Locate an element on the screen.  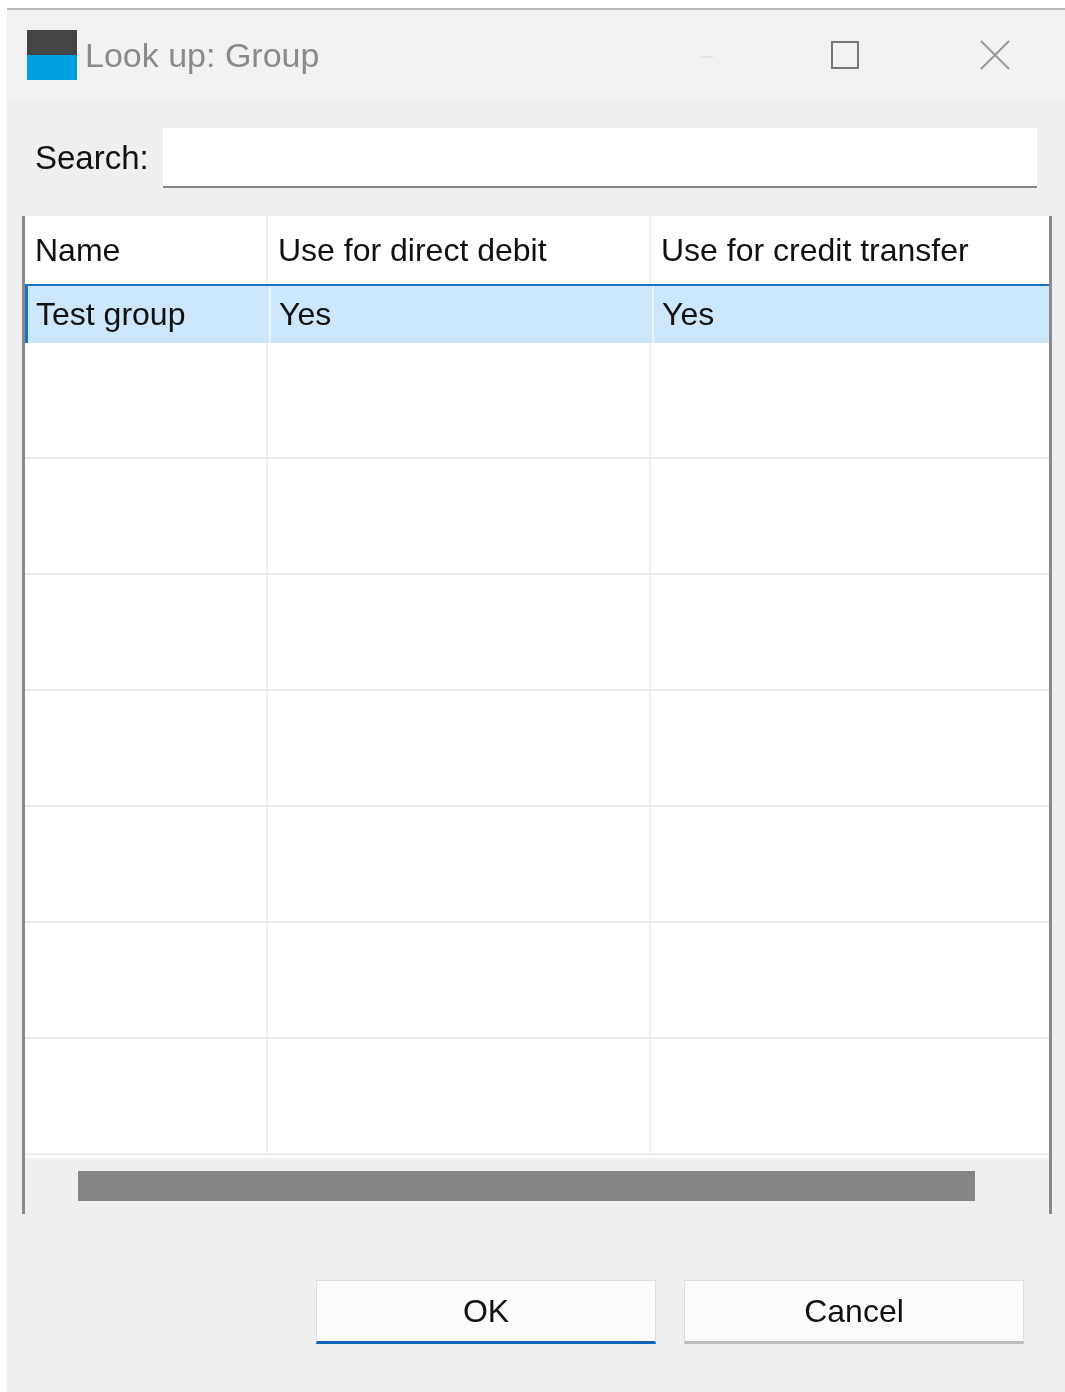
app-icon is located at coordinates (52, 55).